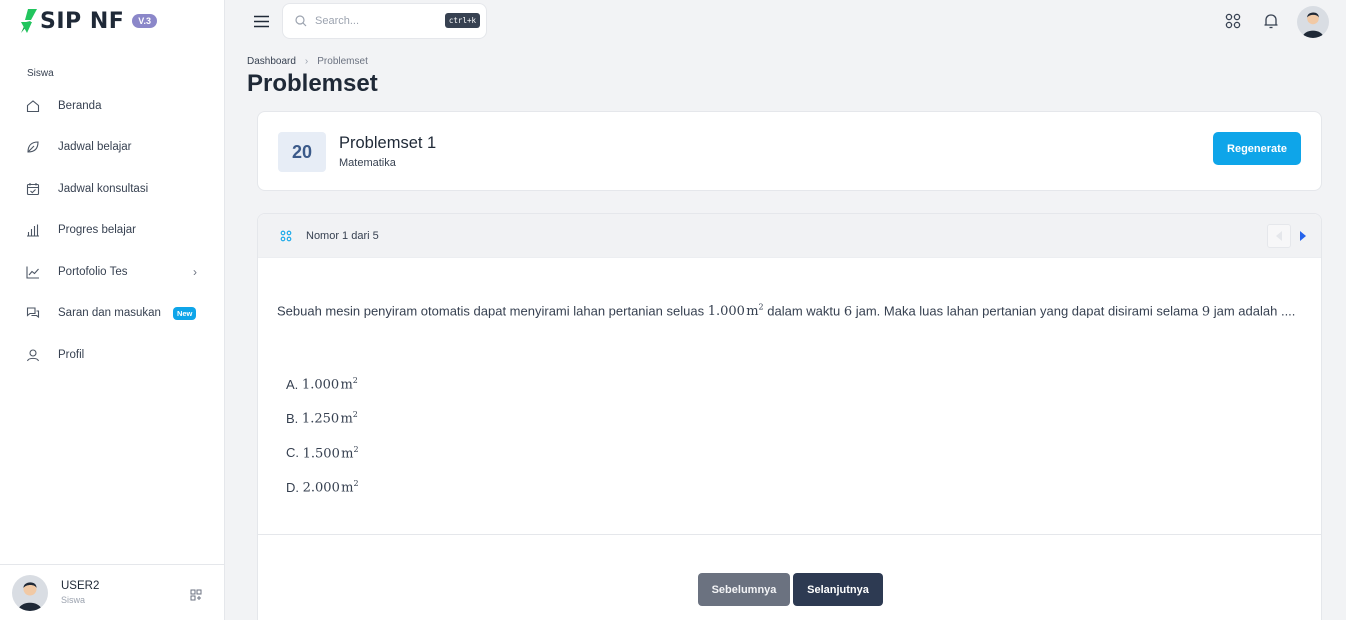 The width and height of the screenshot is (1346, 620). Describe the element at coordinates (95, 147) in the screenshot. I see `sidebar-item-label: Jadwal belajar` at that location.